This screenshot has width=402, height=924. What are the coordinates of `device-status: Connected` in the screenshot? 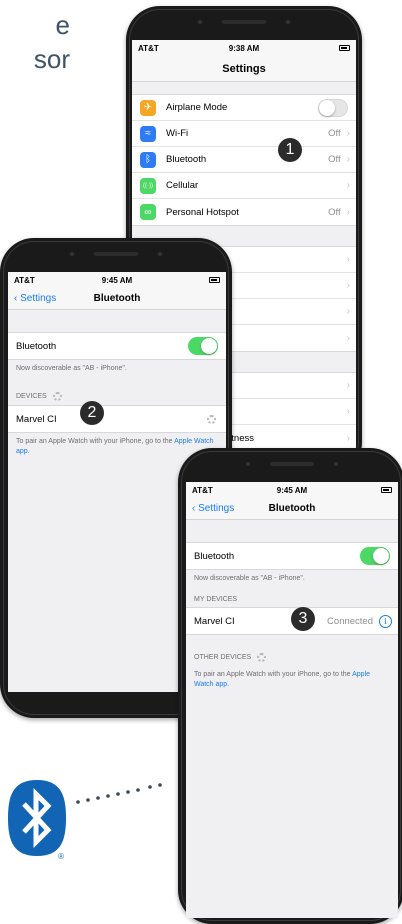 It's located at (350, 621).